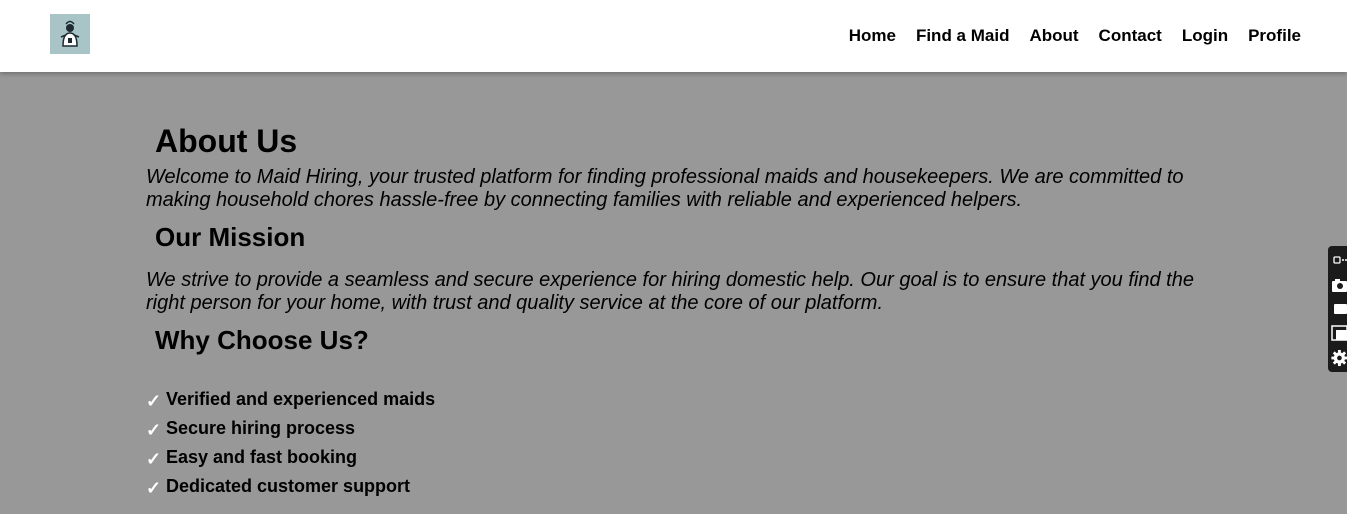  What do you see at coordinates (1338, 260) in the screenshot?
I see `extension-icon` at bounding box center [1338, 260].